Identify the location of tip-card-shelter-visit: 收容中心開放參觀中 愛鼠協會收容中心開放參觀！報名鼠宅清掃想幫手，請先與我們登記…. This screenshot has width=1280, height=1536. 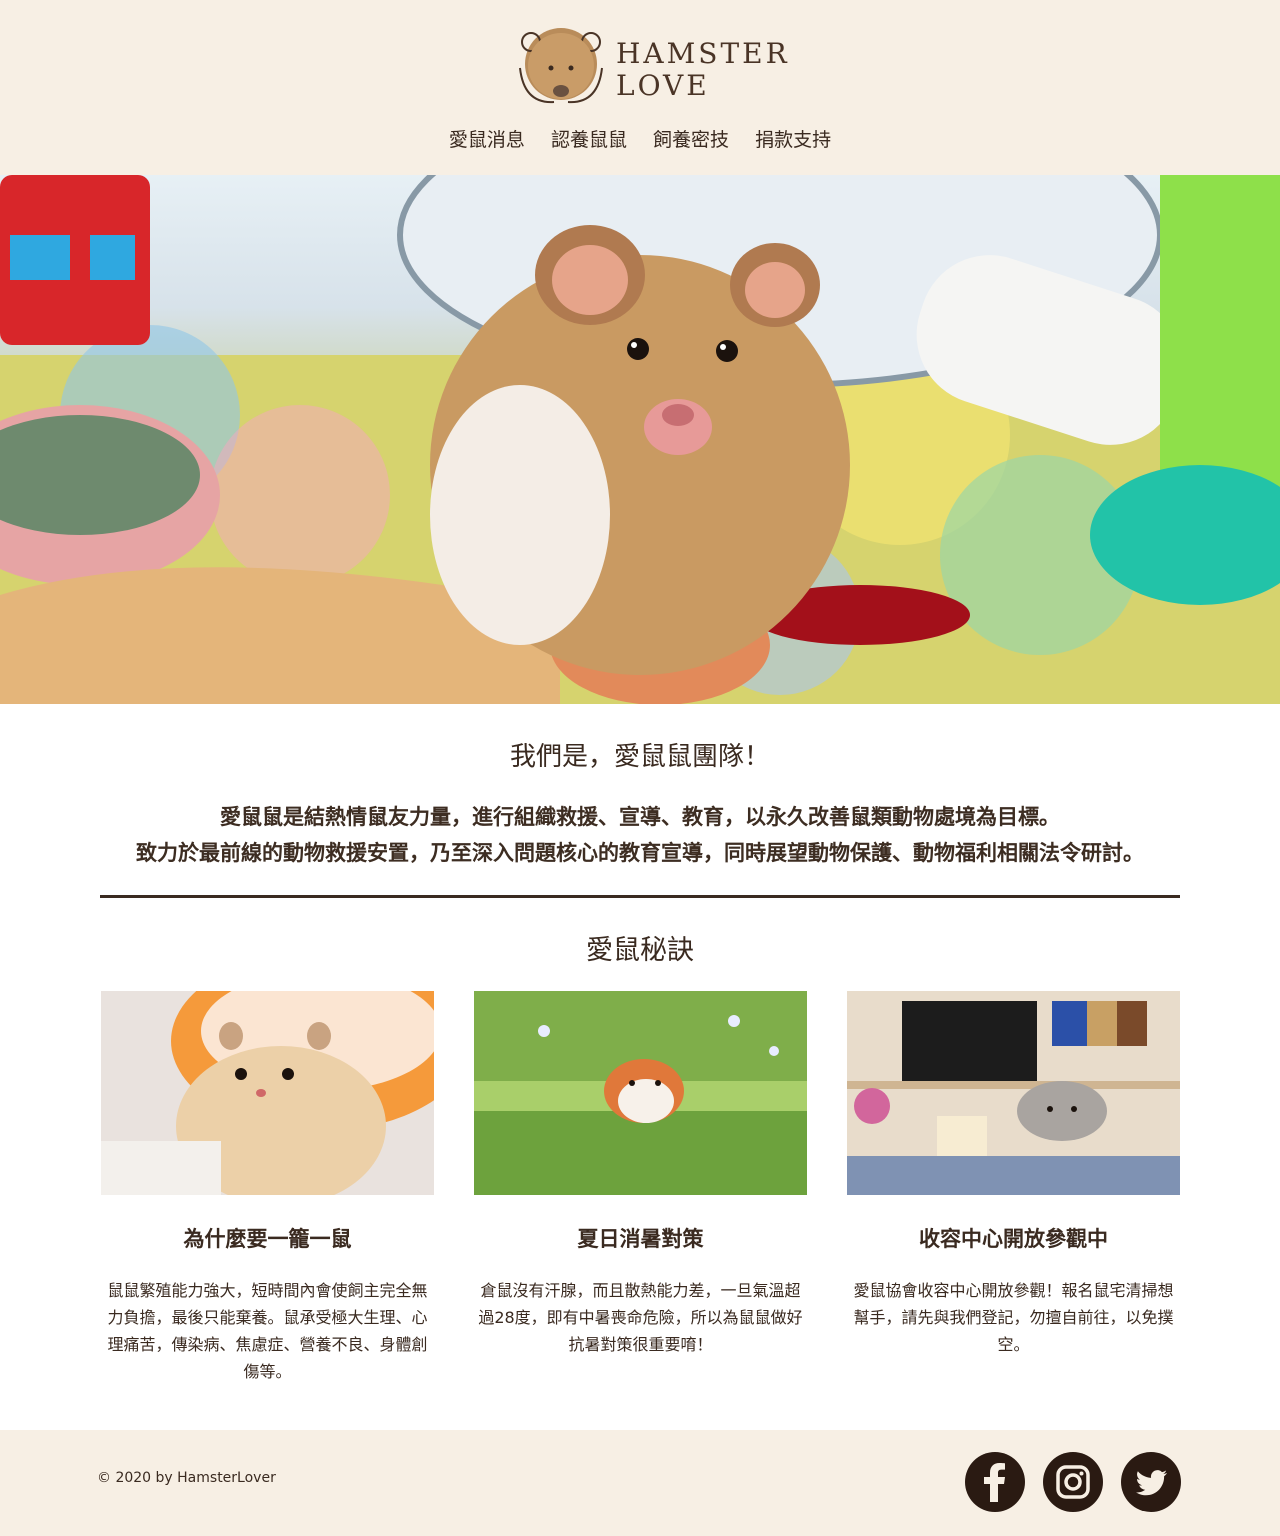
(1013, 1174).